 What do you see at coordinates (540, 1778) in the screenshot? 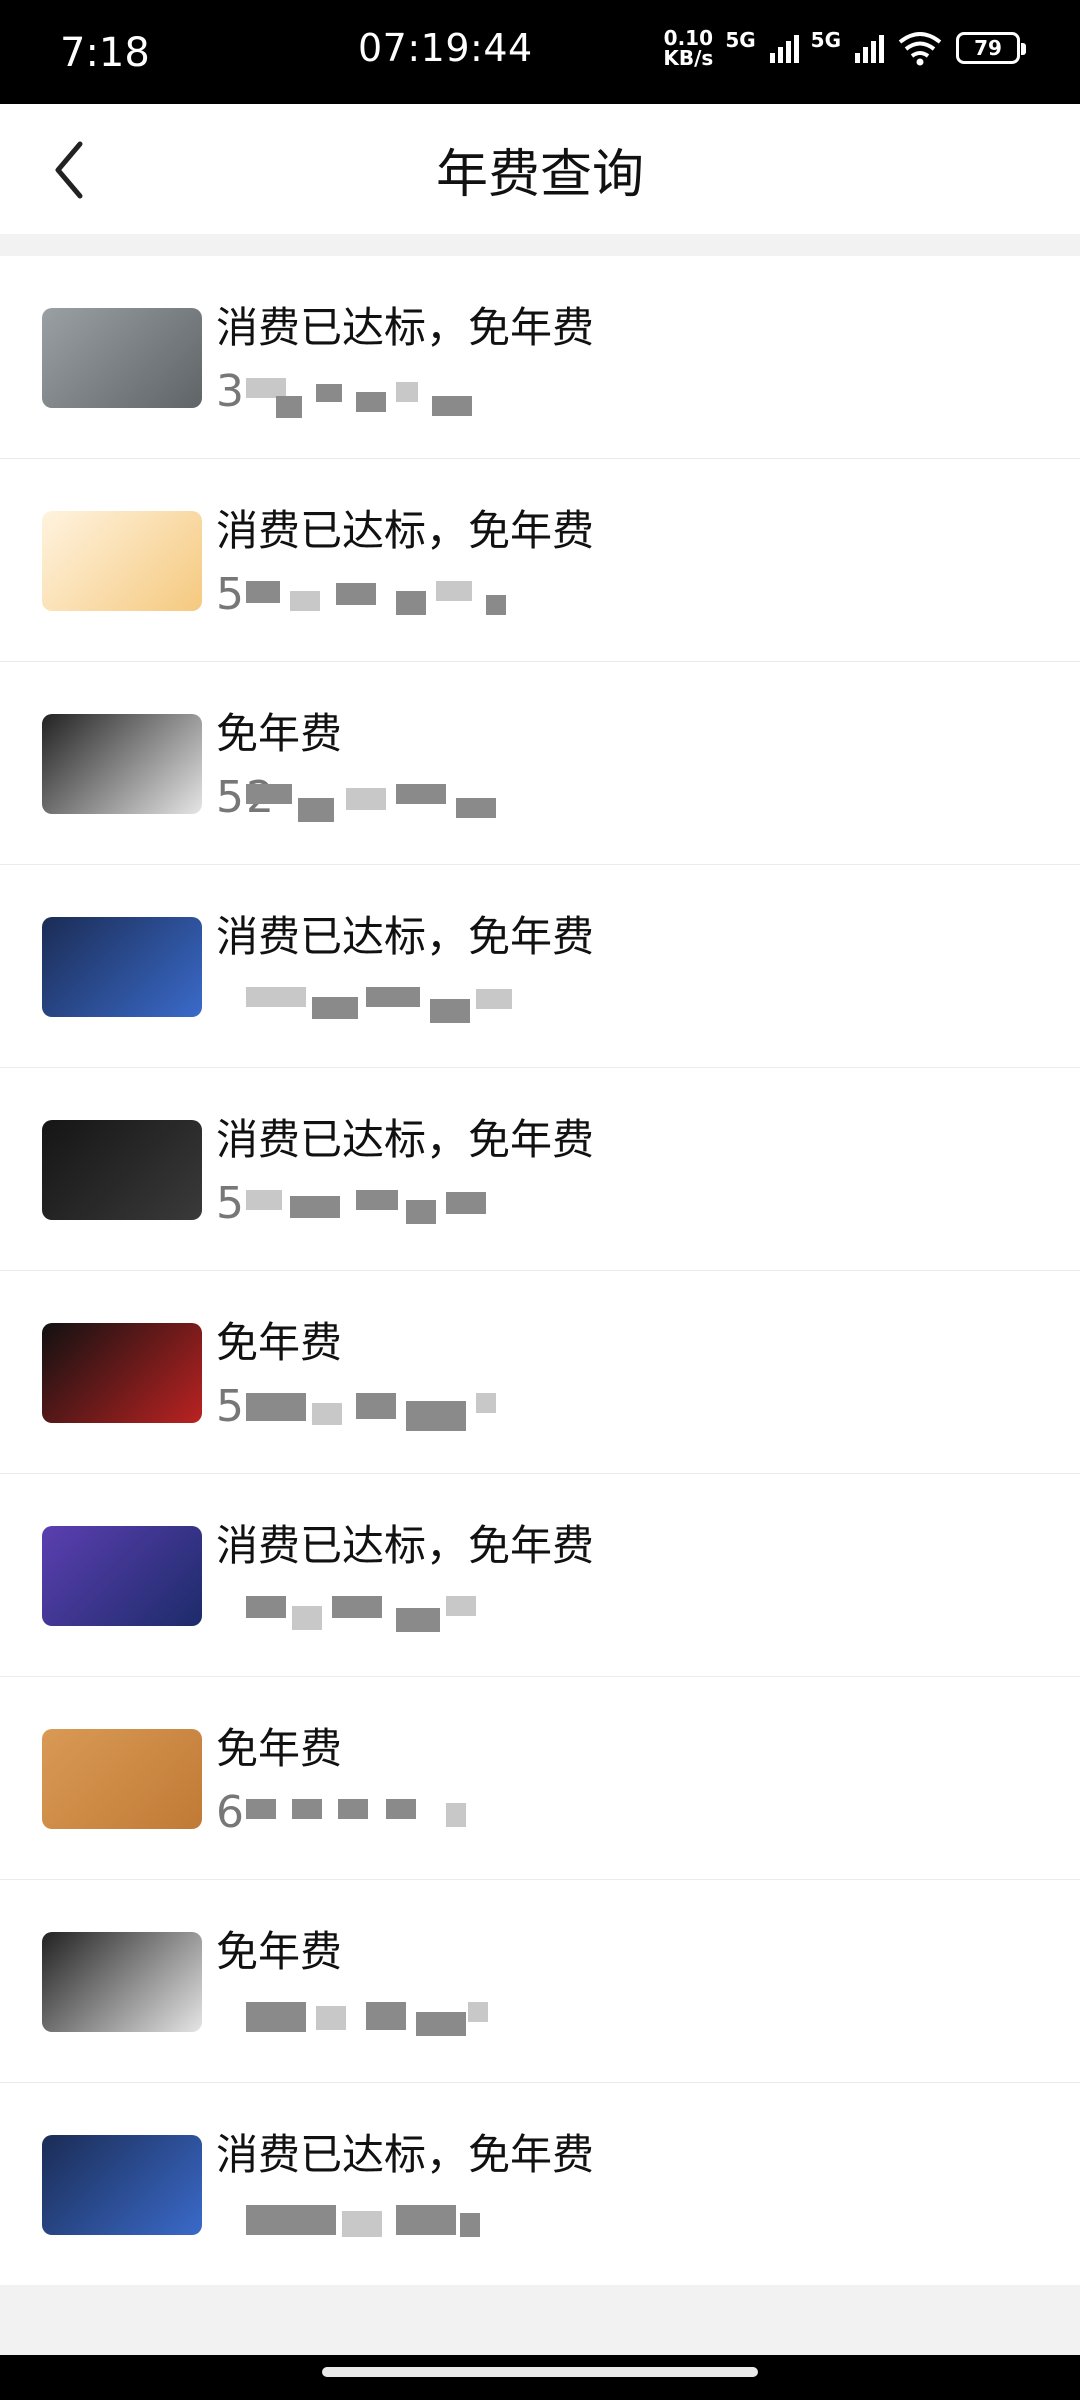
I see `card-row: 免年费 6` at bounding box center [540, 1778].